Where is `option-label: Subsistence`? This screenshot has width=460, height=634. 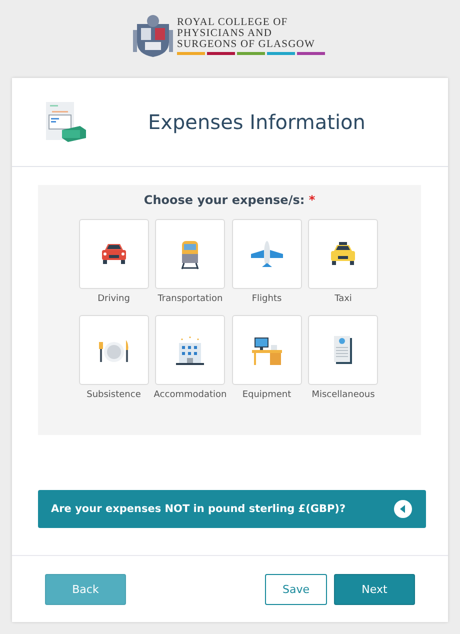
option-label: Subsistence is located at coordinates (113, 396).